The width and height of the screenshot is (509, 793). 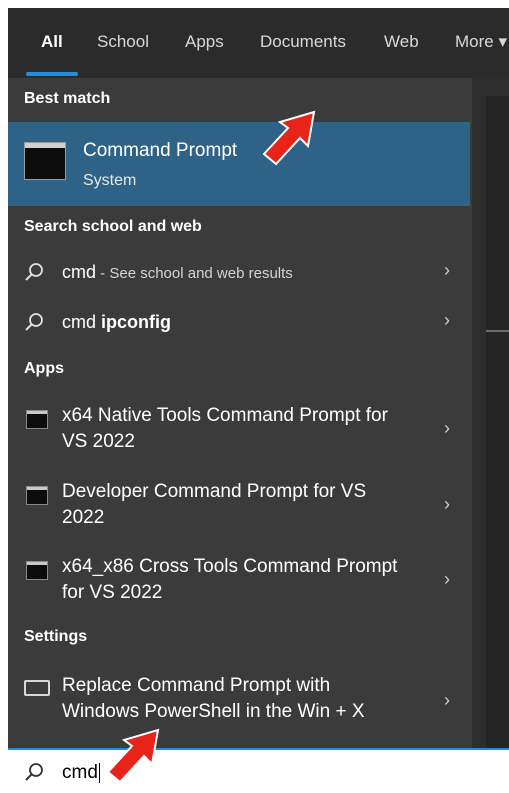 I want to click on tab-school: School, so click(x=123, y=42).